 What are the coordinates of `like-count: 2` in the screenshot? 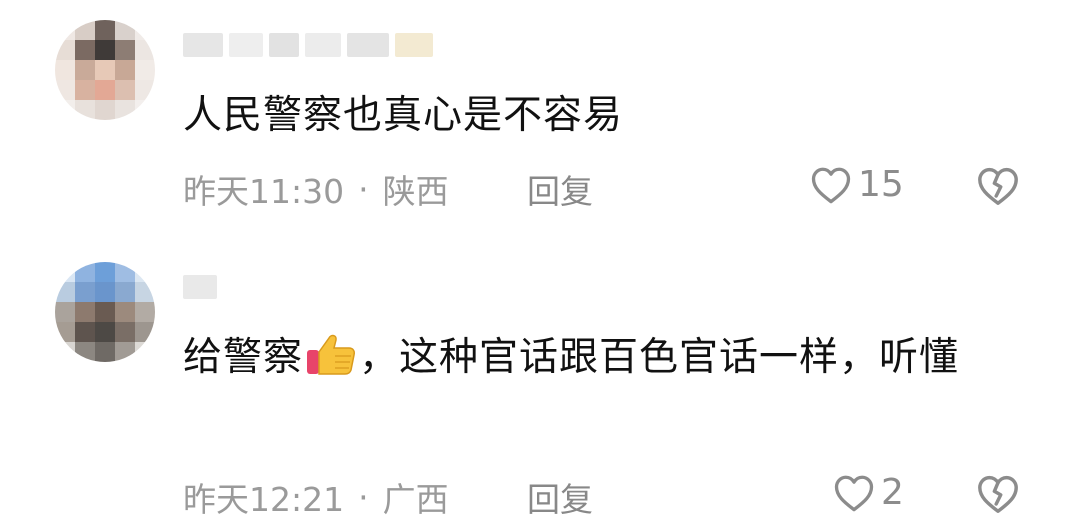 It's located at (892, 492).